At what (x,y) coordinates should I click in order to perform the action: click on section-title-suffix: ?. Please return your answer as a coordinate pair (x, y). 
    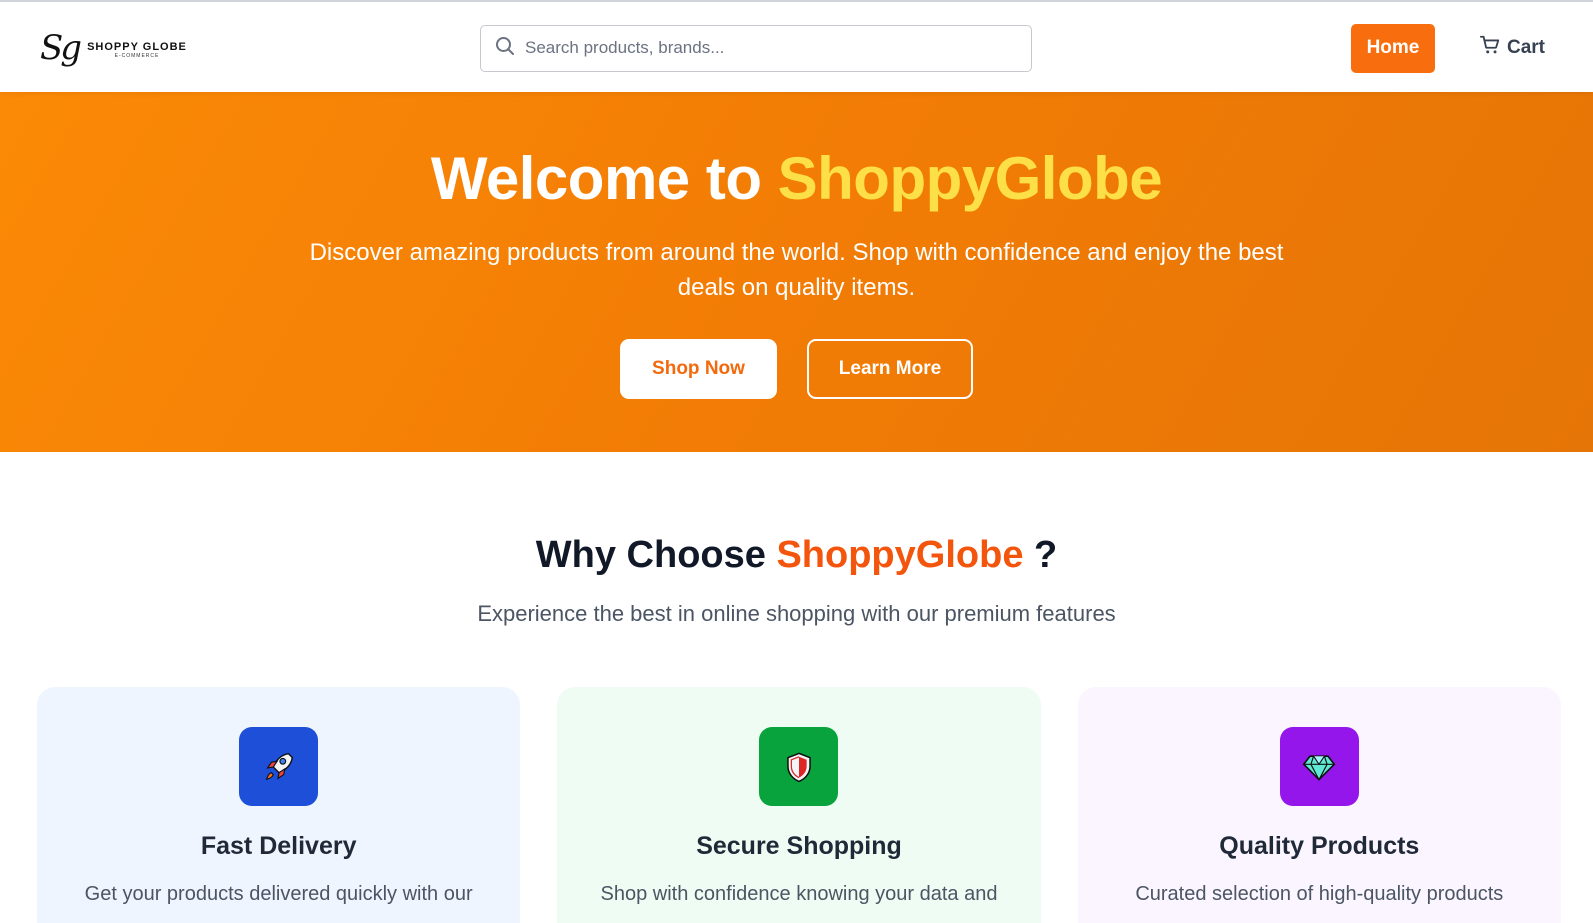
    Looking at the image, I should click on (1040, 555).